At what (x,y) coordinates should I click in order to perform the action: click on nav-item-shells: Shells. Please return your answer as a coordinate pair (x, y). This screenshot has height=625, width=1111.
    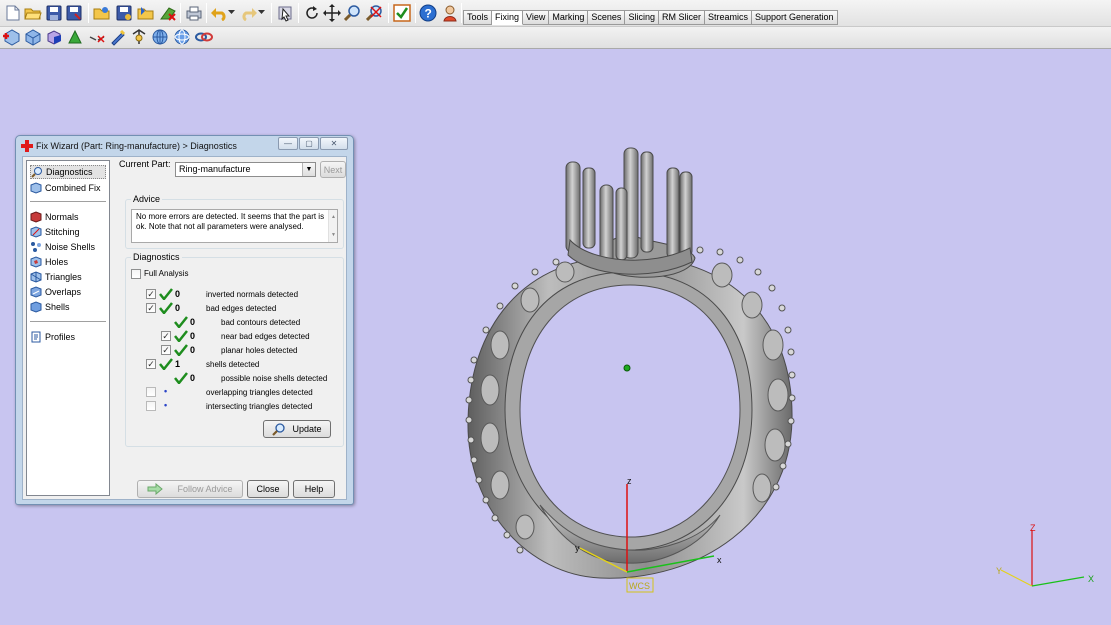
    Looking at the image, I should click on (50, 307).